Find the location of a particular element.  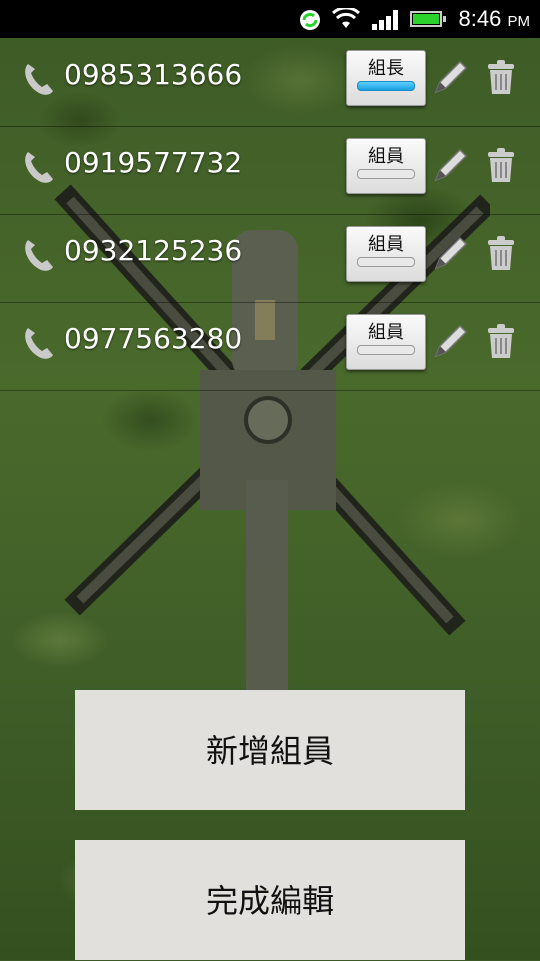

member-row: 0985313666 組長 is located at coordinates (270, 82).